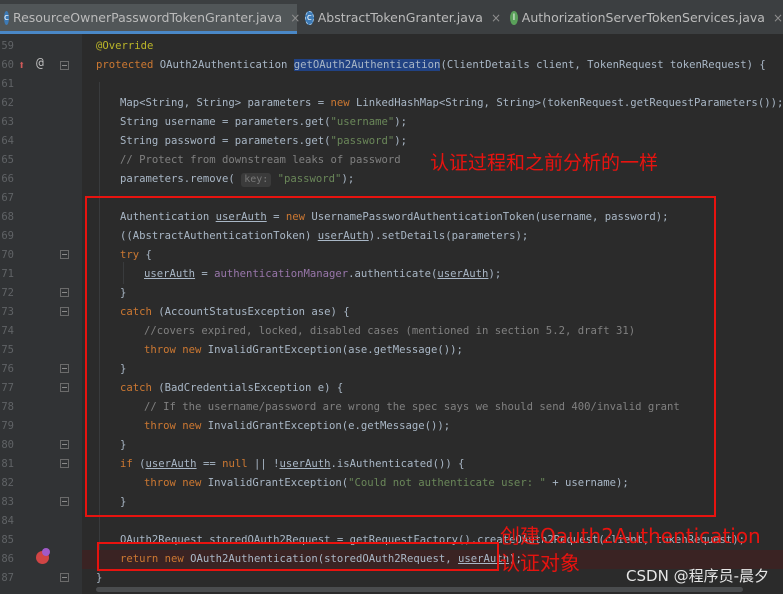  What do you see at coordinates (540, 563) in the screenshot?
I see `annotation-note-2-line2: 认证对象` at bounding box center [540, 563].